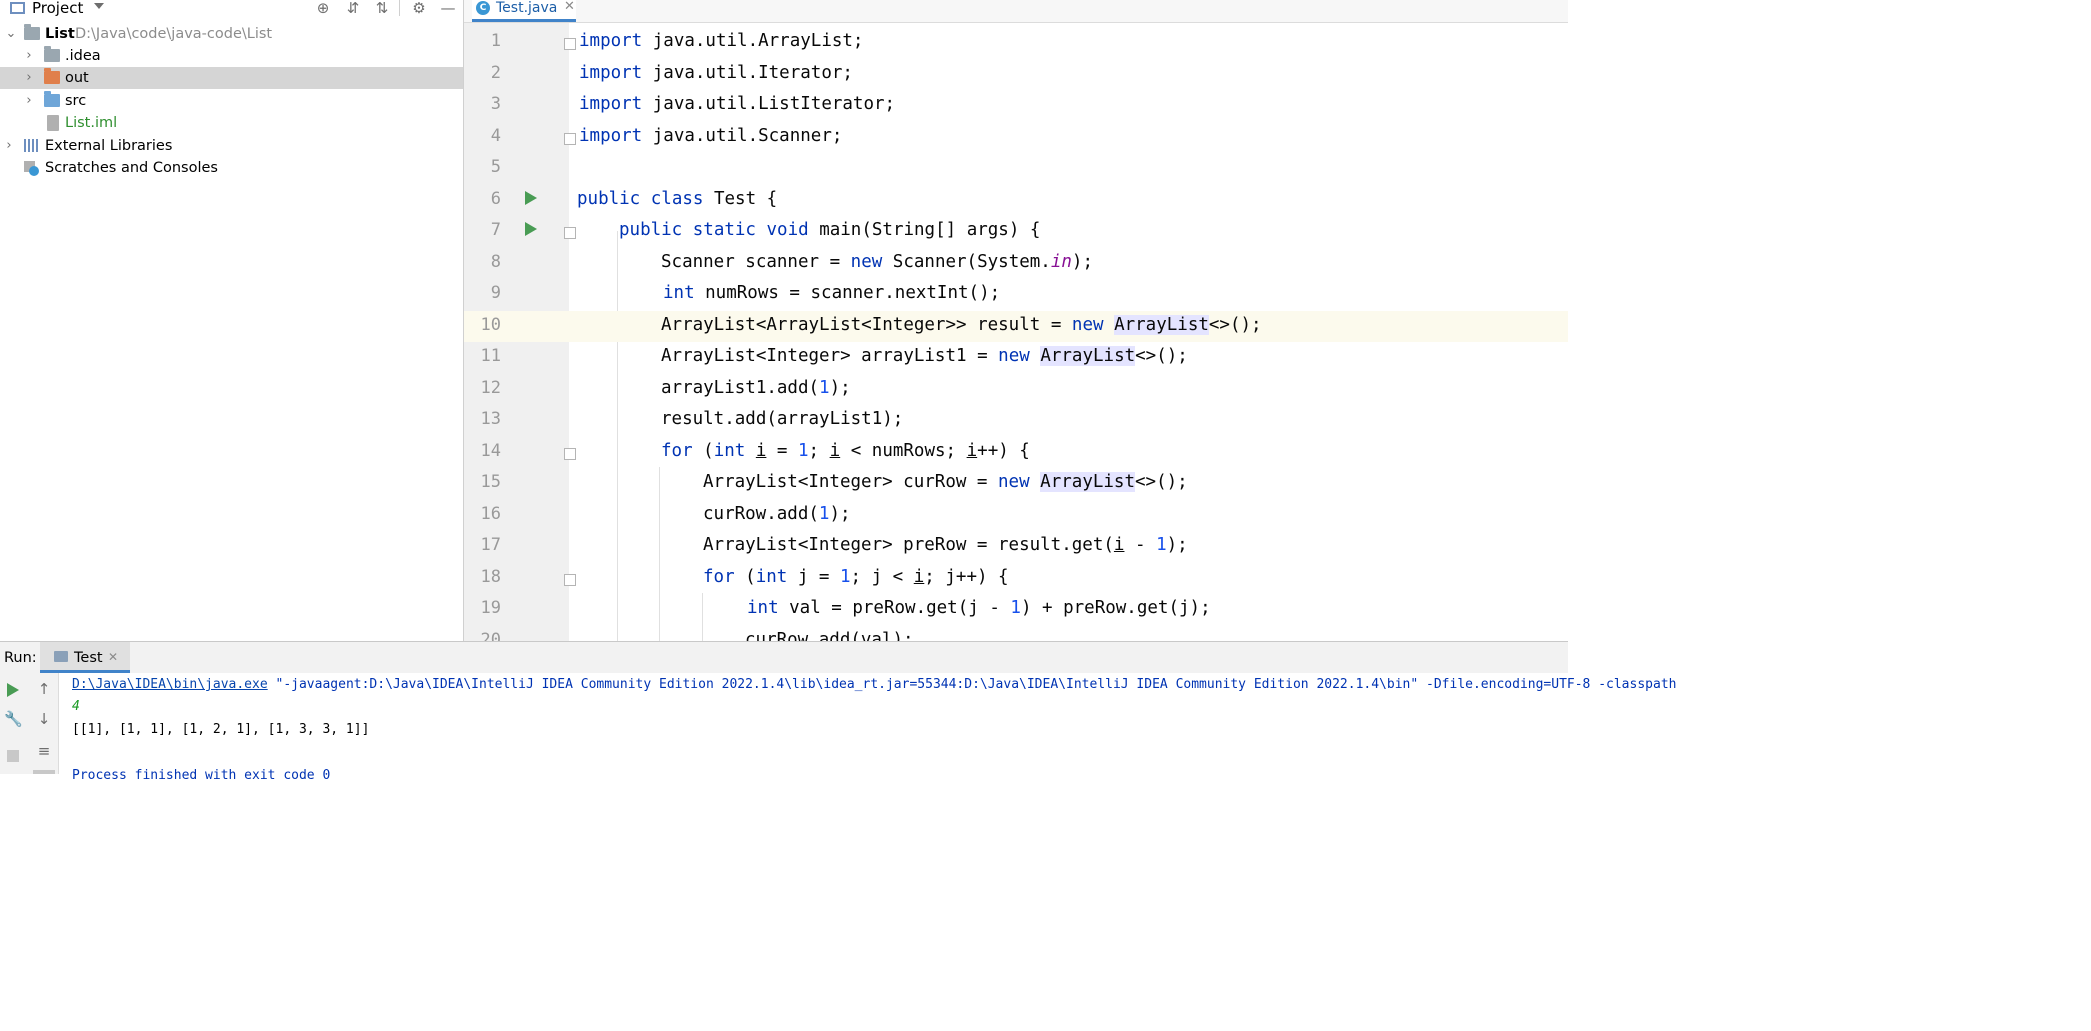 The width and height of the screenshot is (2091, 1031). What do you see at coordinates (231, 123) in the screenshot?
I see `tree-item-list-iml: List.iml` at bounding box center [231, 123].